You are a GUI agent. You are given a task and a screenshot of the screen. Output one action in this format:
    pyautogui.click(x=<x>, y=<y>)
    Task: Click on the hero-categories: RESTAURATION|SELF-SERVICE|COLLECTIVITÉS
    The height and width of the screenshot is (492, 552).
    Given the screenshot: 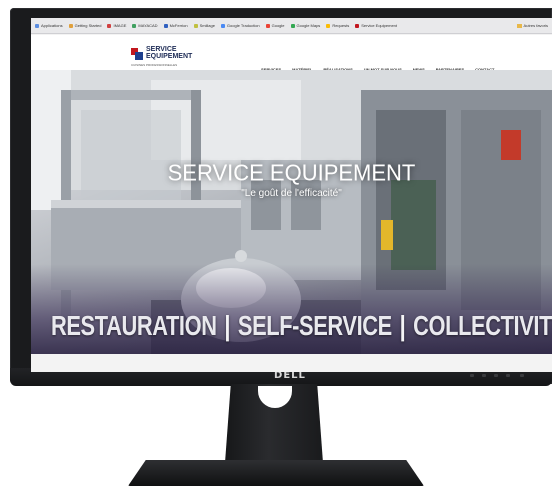 What is the action you would take?
    pyautogui.click(x=301, y=326)
    